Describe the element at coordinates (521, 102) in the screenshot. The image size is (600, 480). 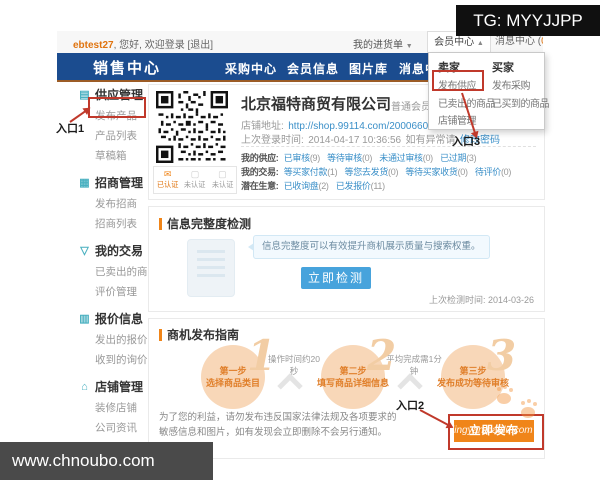
I see `dropdown-bought-items: 已买到的商品` at that location.